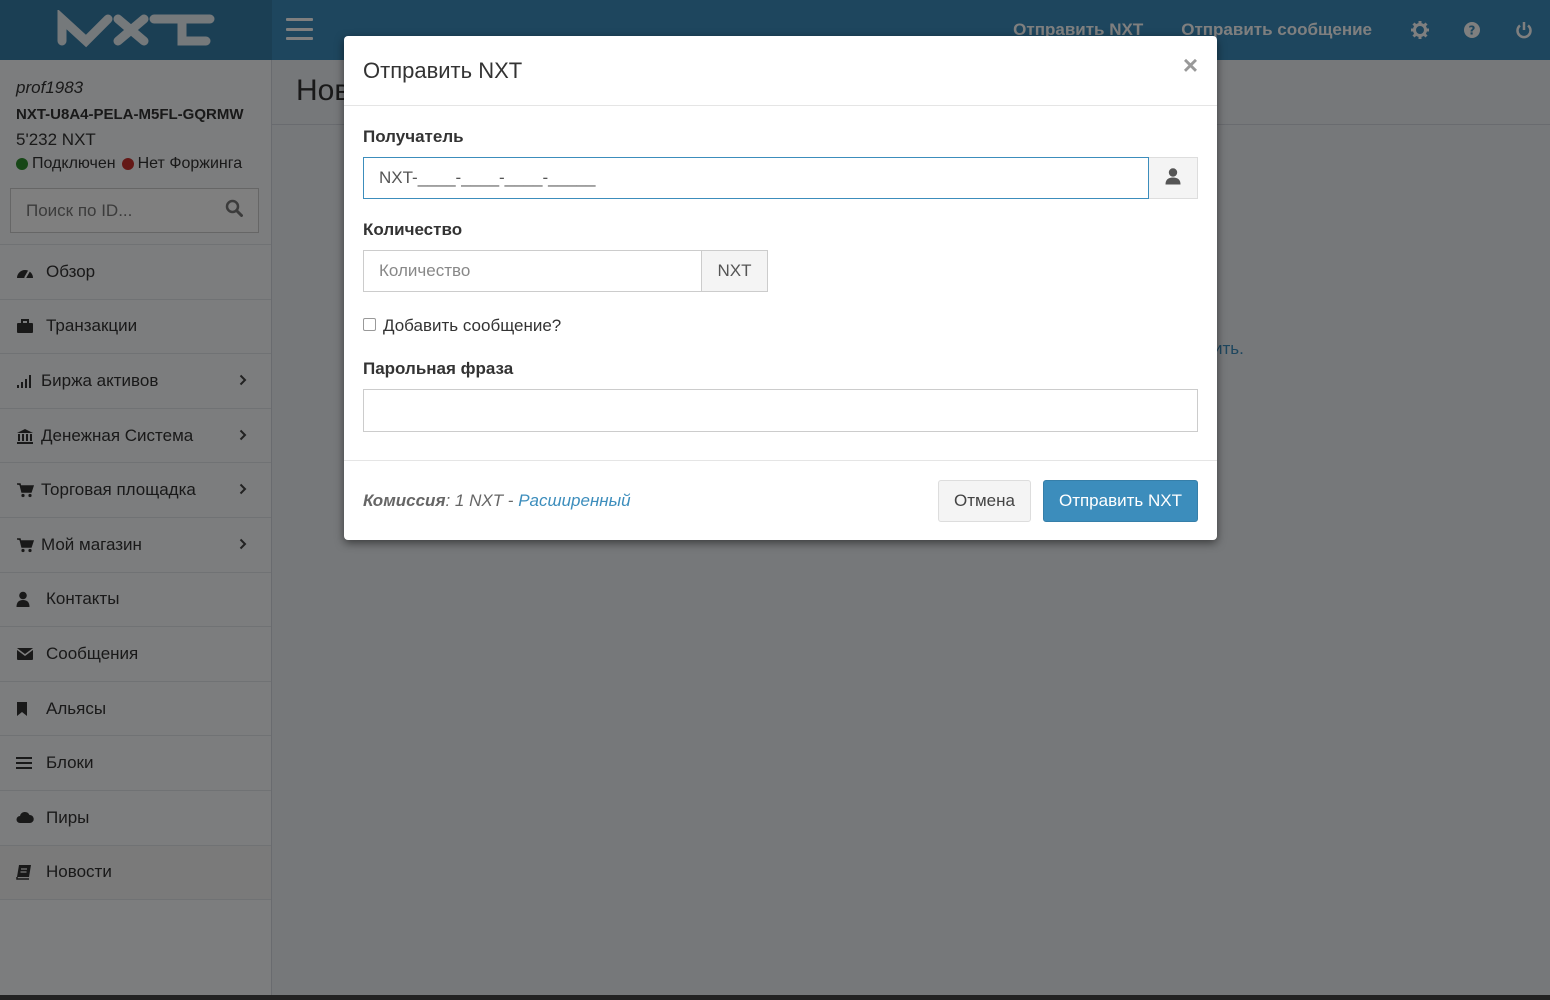 This screenshot has width=1550, height=1000. I want to click on cancel-button: Отмена, so click(984, 500).